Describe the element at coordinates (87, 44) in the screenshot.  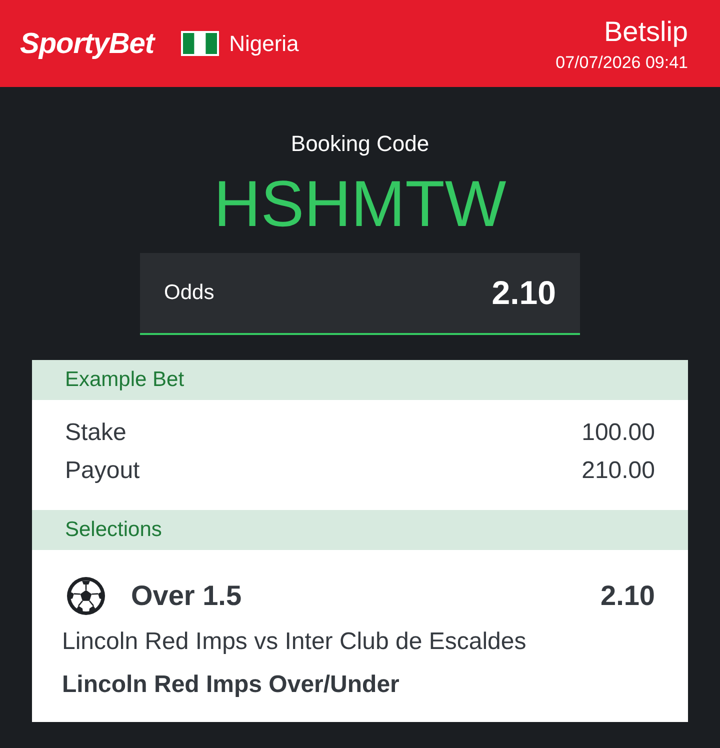
I see `brand-logo: SportyBet` at that location.